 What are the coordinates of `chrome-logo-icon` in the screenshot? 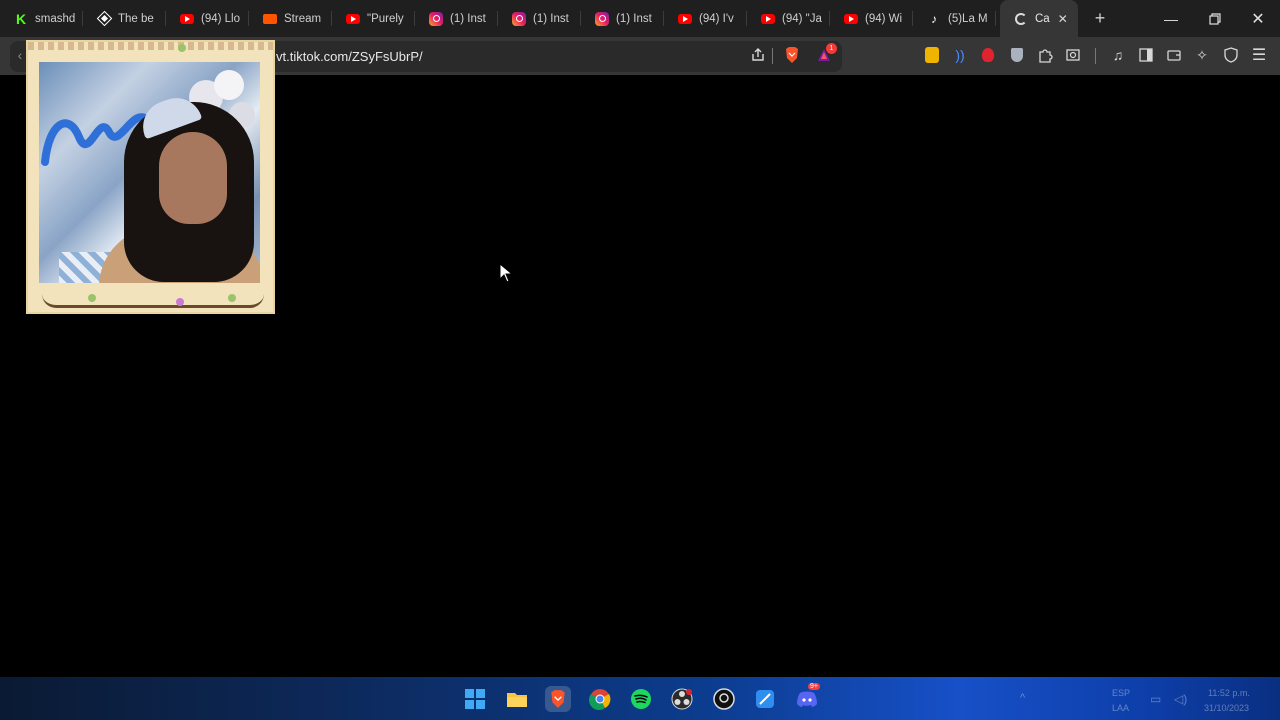 It's located at (600, 699).